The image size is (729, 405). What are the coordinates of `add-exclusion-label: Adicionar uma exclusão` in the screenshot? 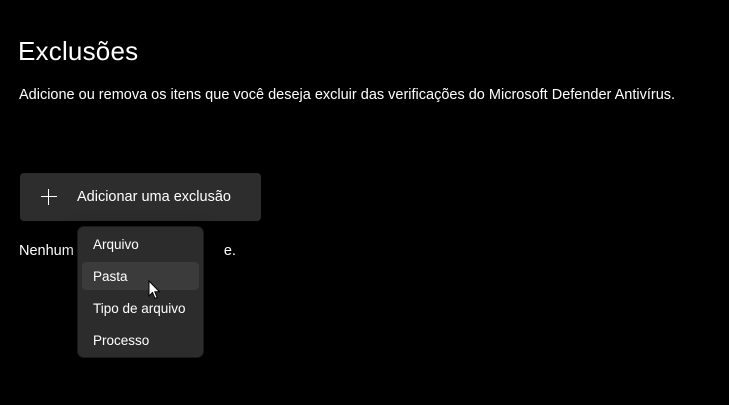 It's located at (154, 197).